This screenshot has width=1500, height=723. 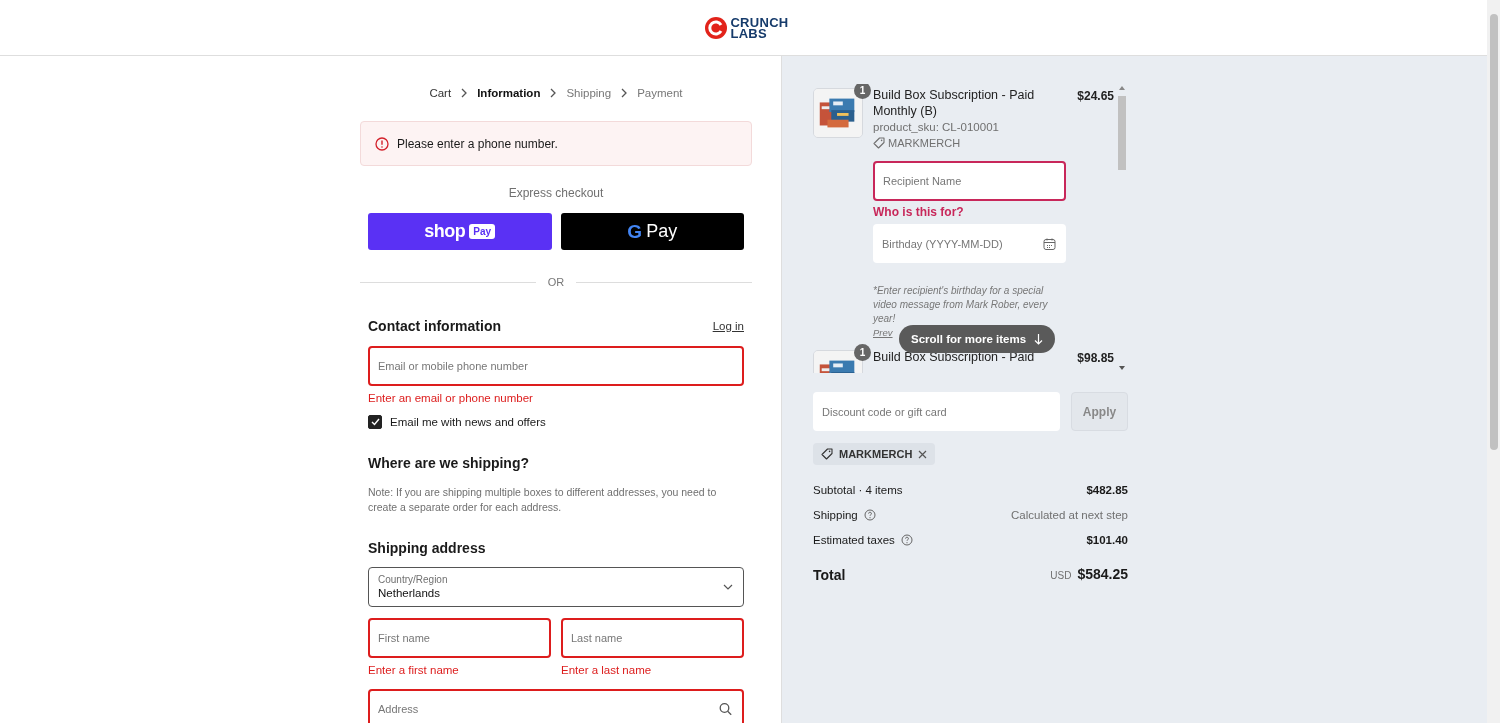 I want to click on discount-code: MARKMERCH, so click(x=876, y=454).